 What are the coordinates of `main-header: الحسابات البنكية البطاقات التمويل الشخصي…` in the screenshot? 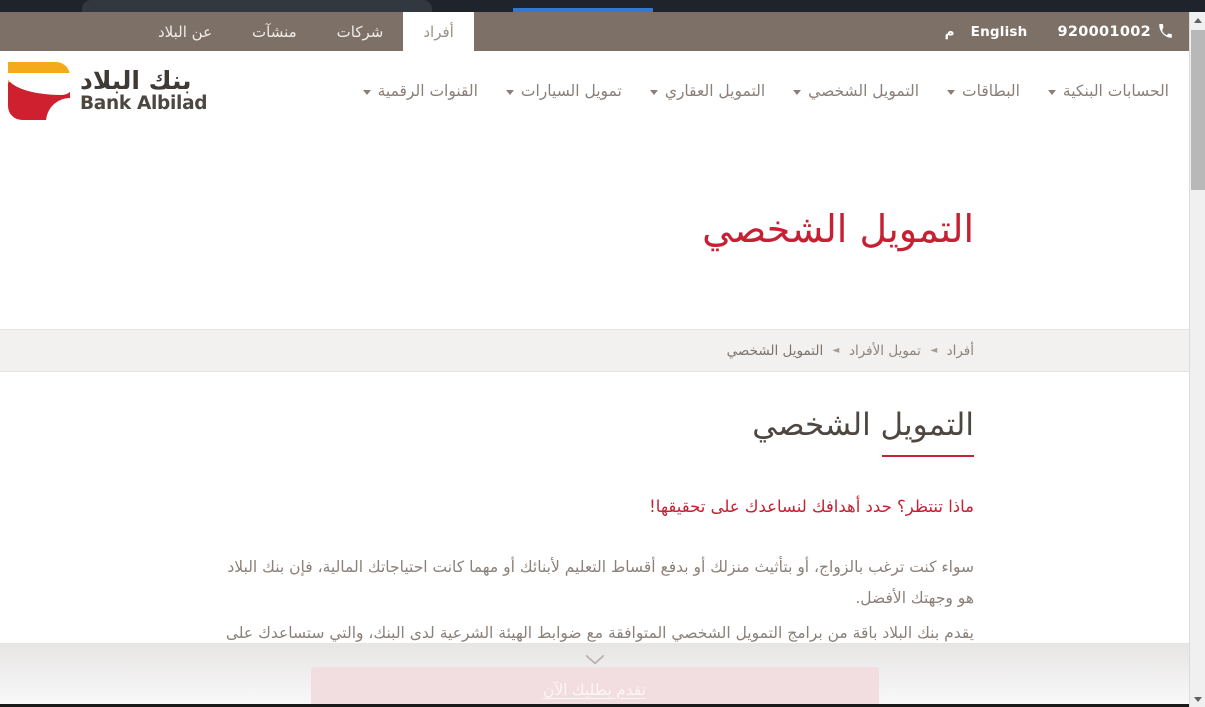 It's located at (594, 90).